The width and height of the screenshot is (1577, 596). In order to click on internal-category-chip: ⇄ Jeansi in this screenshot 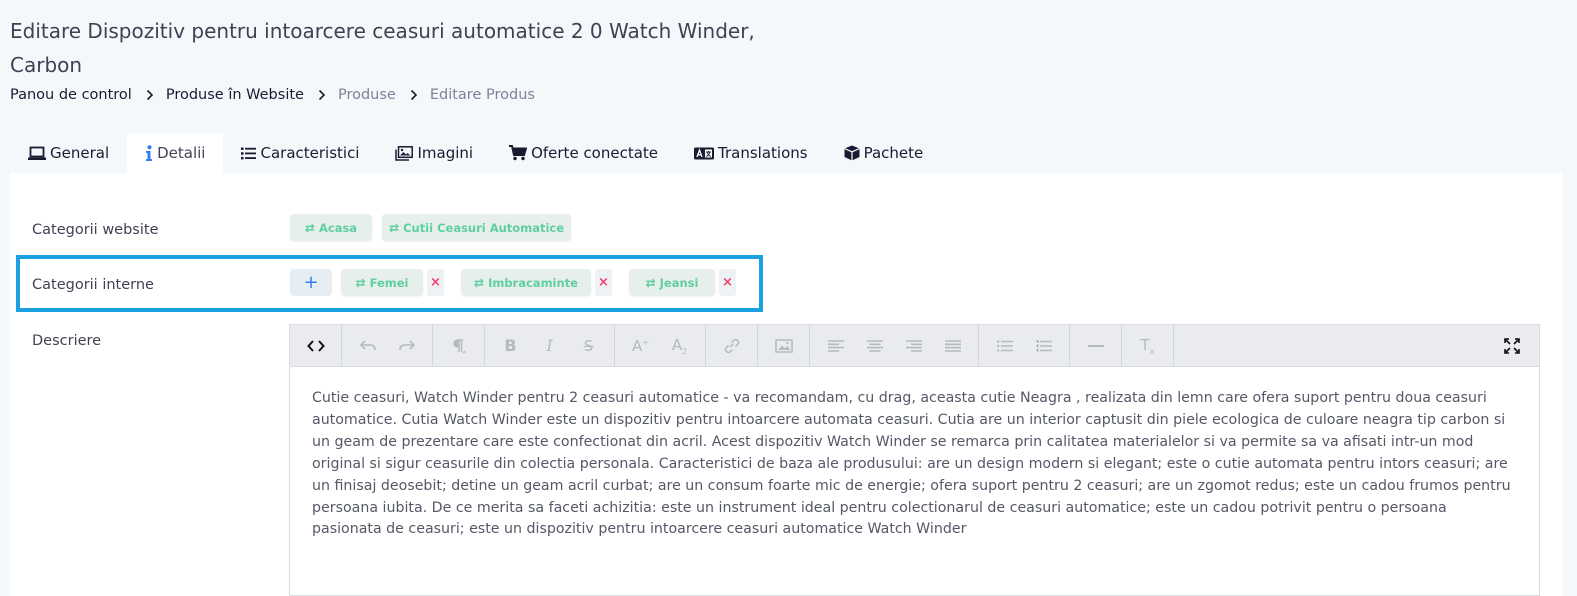, I will do `click(672, 282)`.